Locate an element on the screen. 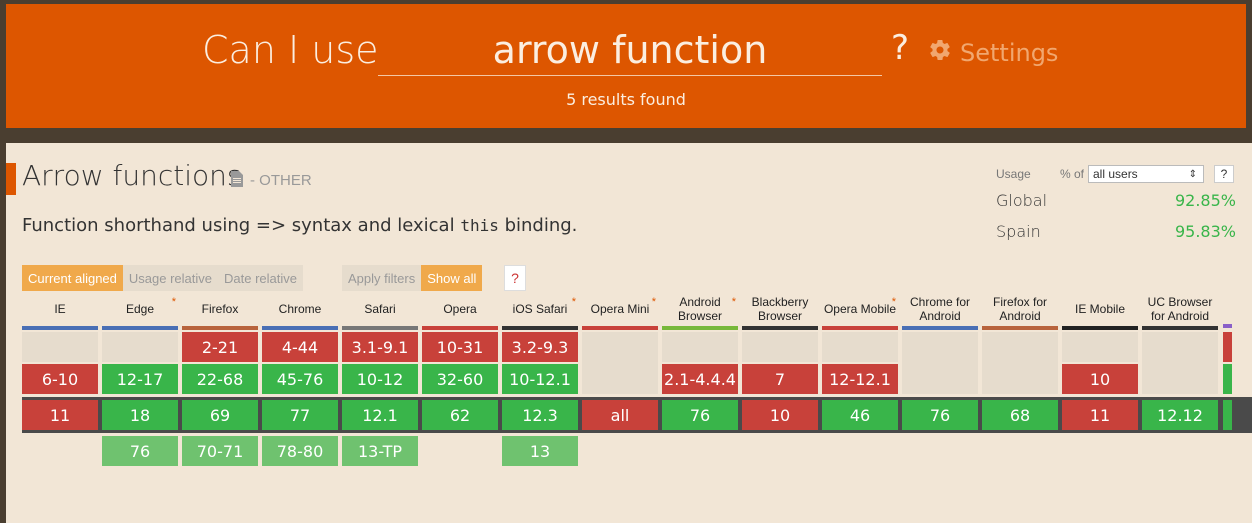 The image size is (1252, 523). support-cell: 12.3 is located at coordinates (540, 415).